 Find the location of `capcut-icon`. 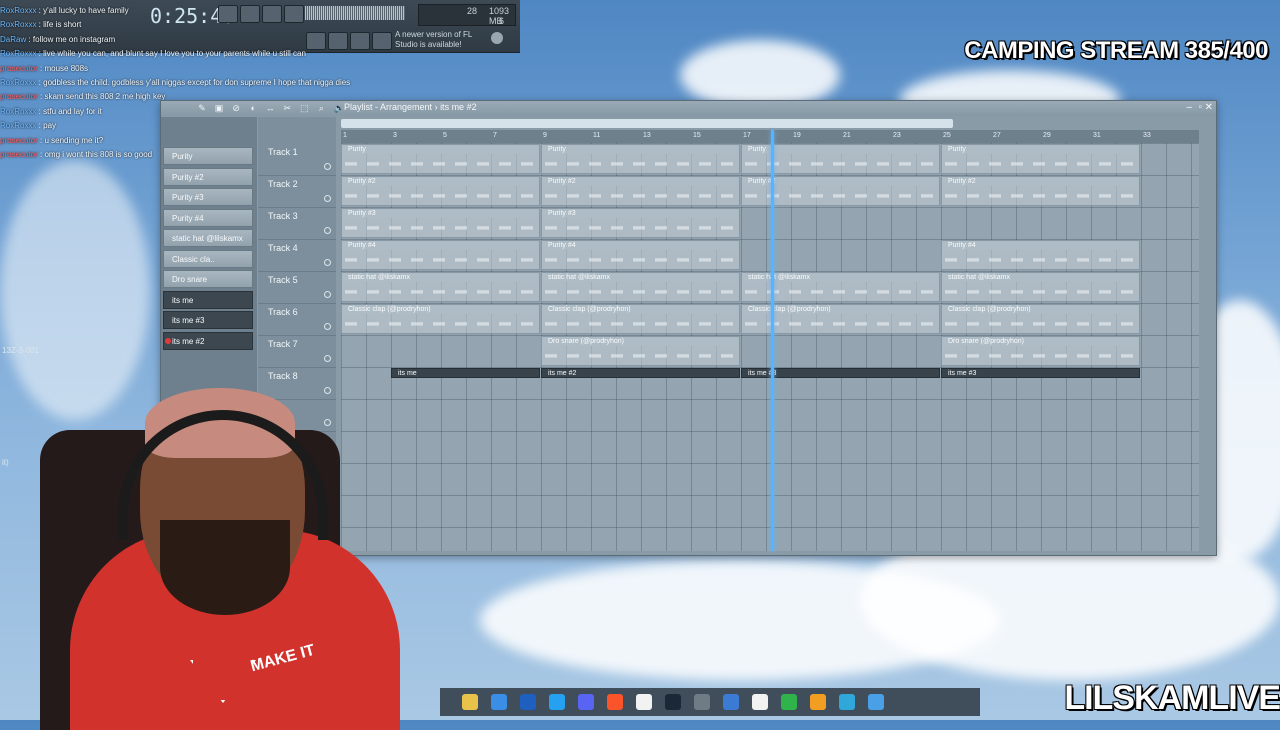

capcut-icon is located at coordinates (731, 702).